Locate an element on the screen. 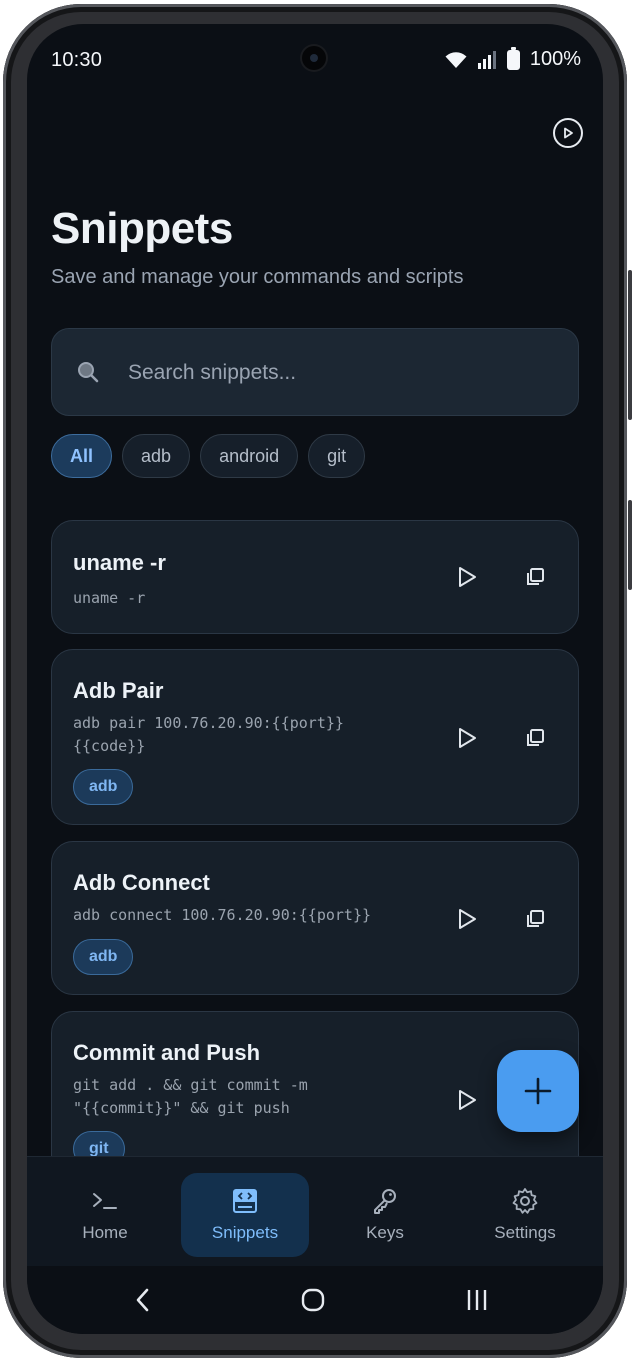 The height and width of the screenshot is (1364, 632). snippet-command-line: "{{commit}}" && git push is located at coordinates (181, 1108).